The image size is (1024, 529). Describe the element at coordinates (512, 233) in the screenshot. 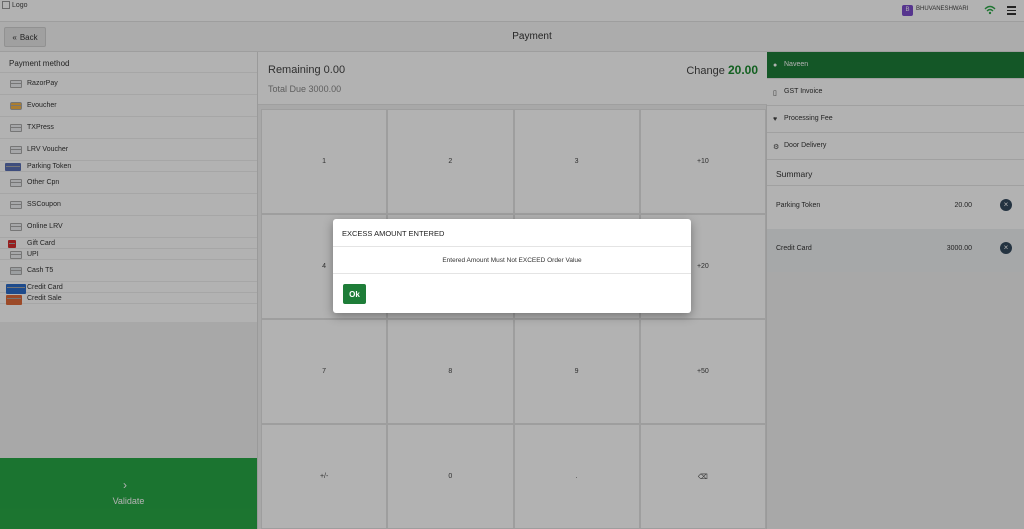

I see `dialog-header: EXCESS AMOUNT ENTERED` at that location.